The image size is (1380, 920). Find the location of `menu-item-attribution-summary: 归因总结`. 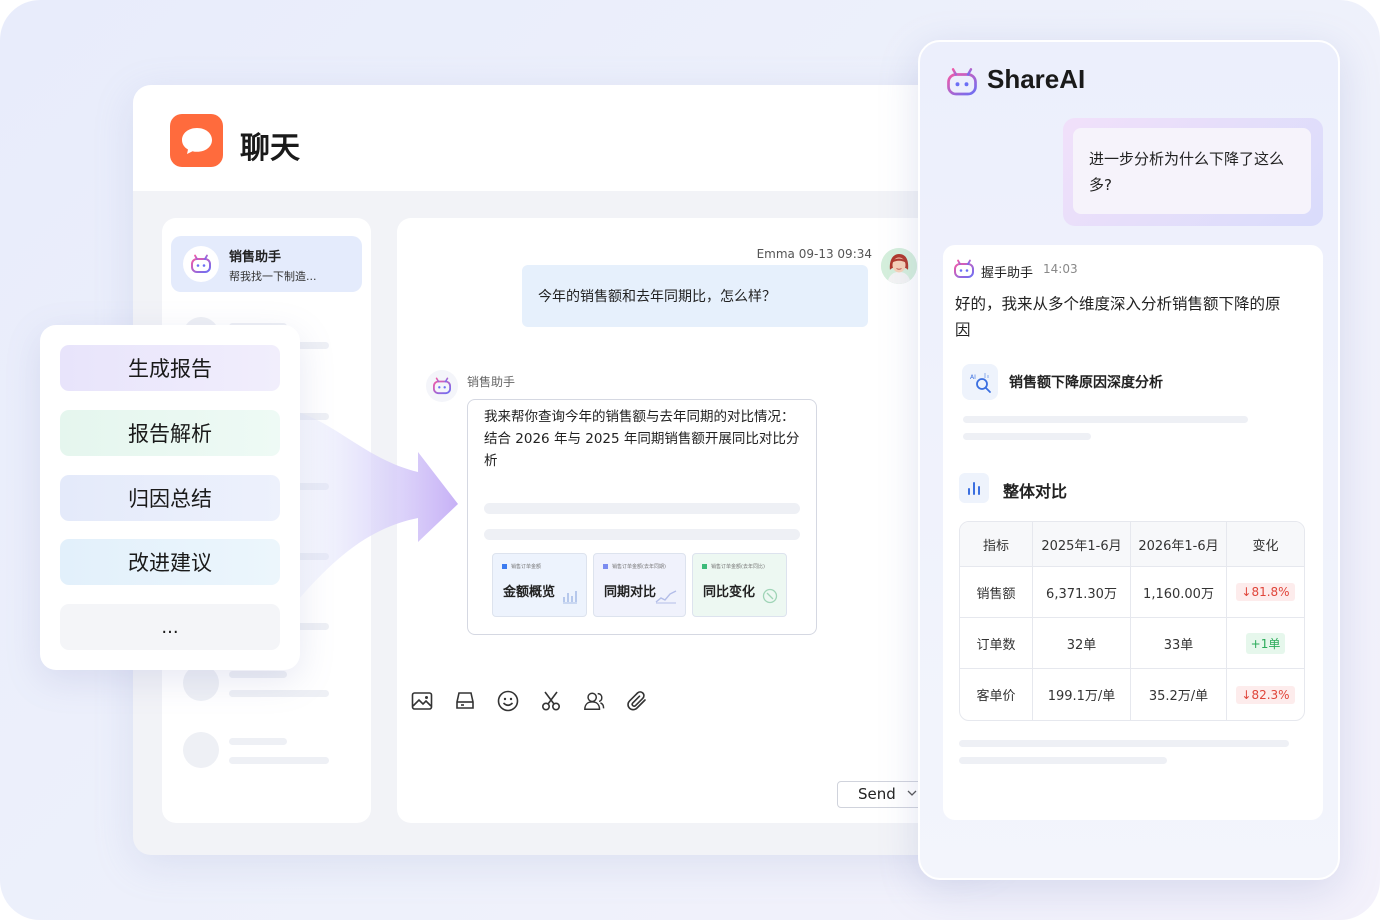

menu-item-attribution-summary: 归因总结 is located at coordinates (170, 498).